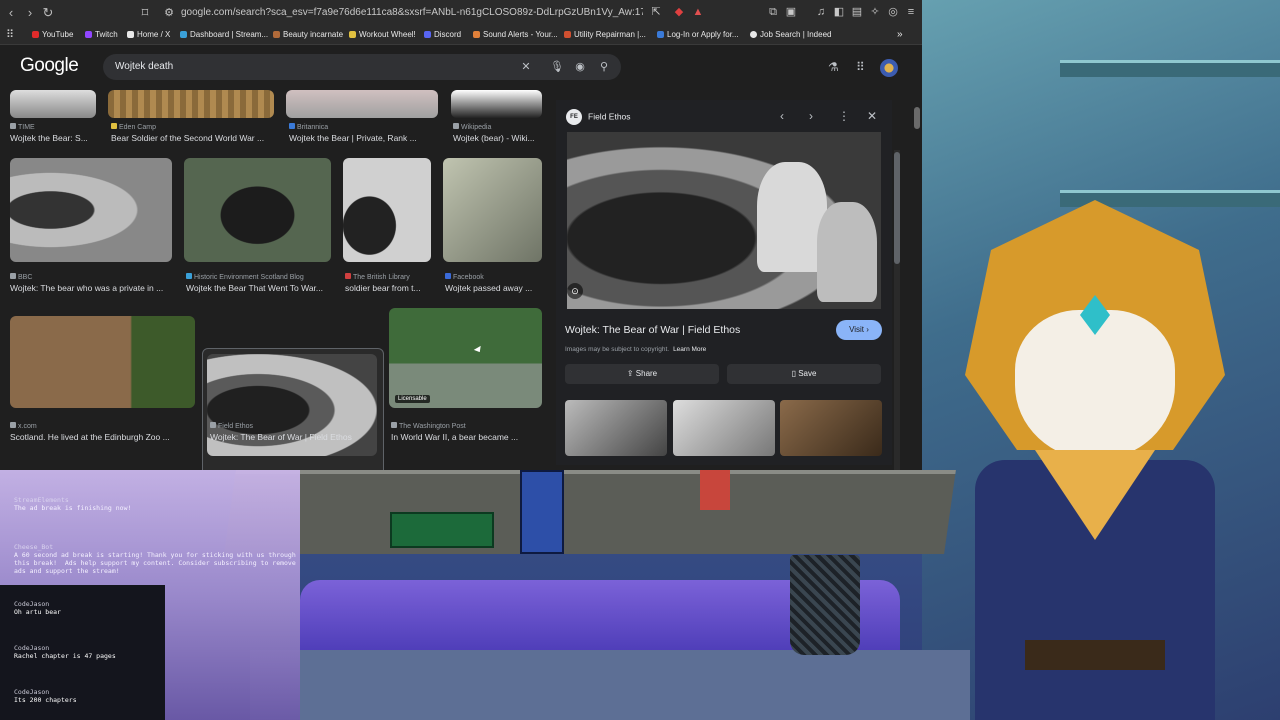  I want to click on bookmark-label: Job Search | Indeed, so click(796, 34).